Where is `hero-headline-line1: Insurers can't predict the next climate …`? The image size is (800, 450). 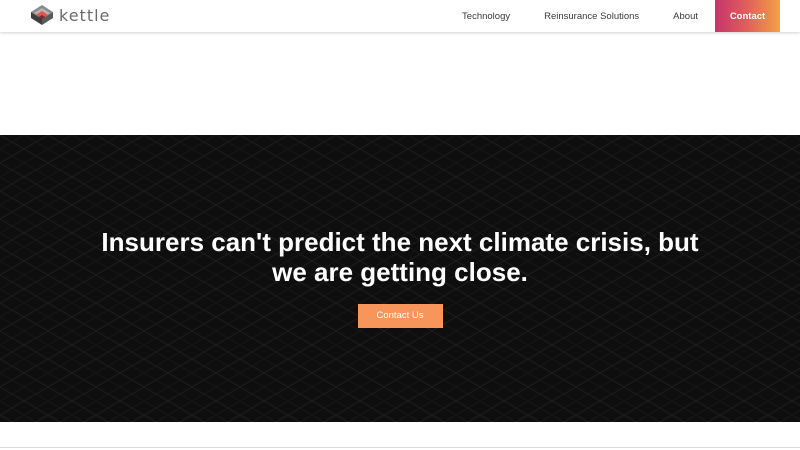 hero-headline-line1: Insurers can't predict the next climate … is located at coordinates (400, 242).